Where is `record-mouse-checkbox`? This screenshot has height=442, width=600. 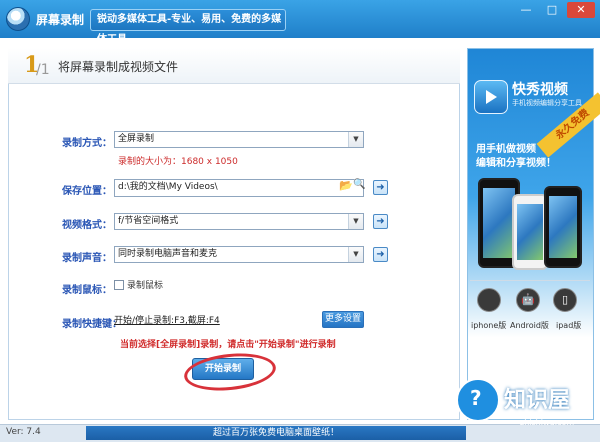
record-mouse-checkbox is located at coordinates (119, 285).